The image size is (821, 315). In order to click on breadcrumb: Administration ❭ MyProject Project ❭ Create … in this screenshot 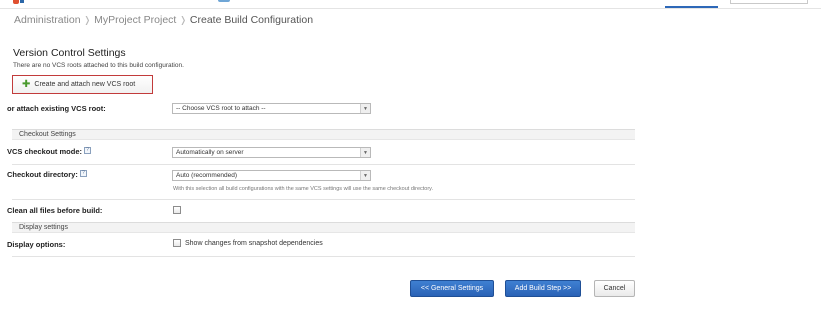, I will do `click(163, 20)`.